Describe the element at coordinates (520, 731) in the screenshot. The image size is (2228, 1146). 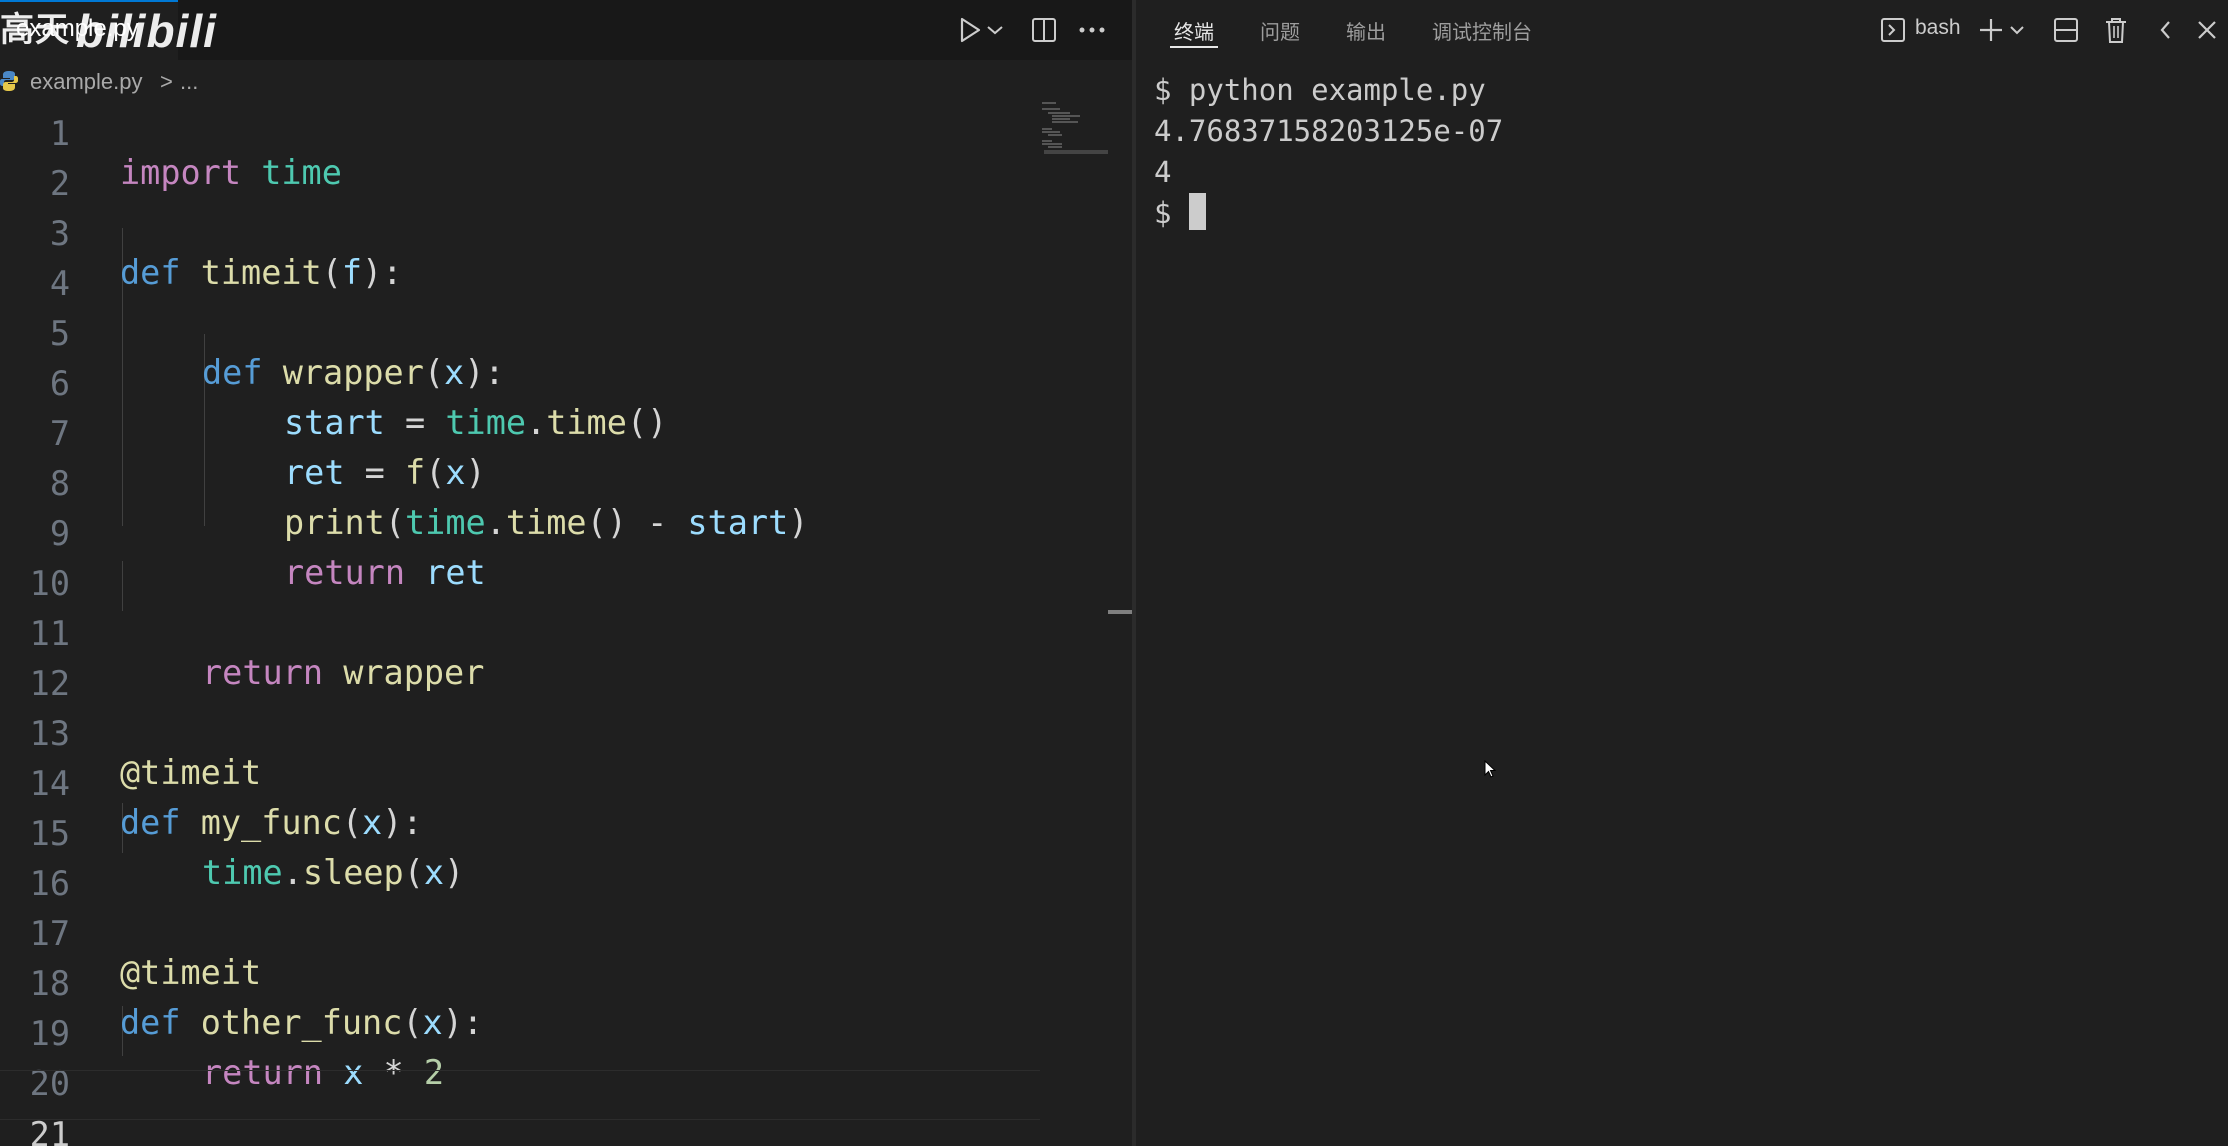
I see `code-line-13: 13 @timeit` at that location.